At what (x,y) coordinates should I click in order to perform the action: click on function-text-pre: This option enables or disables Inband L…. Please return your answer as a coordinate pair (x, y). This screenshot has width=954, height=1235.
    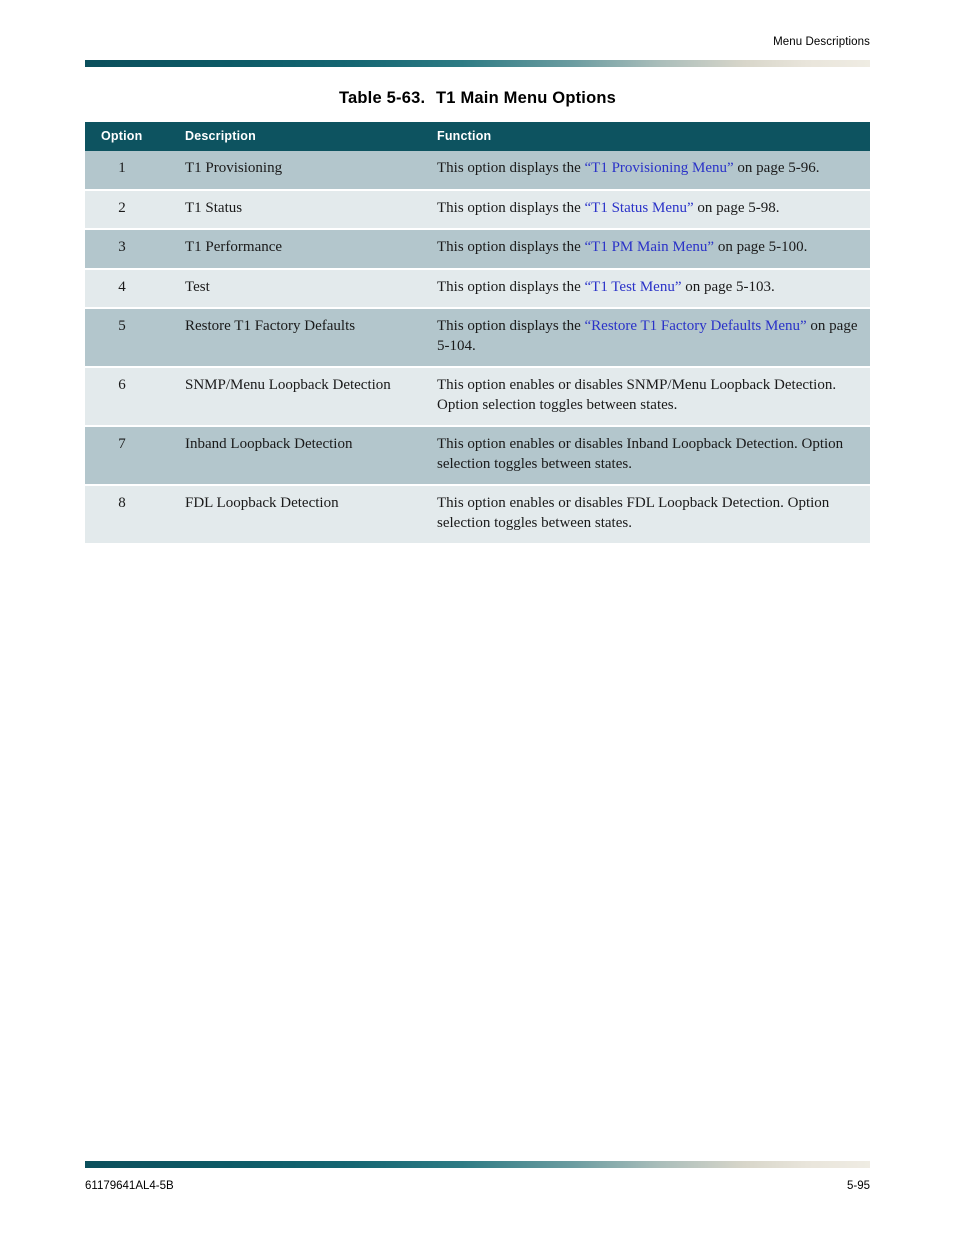
    Looking at the image, I should click on (640, 454).